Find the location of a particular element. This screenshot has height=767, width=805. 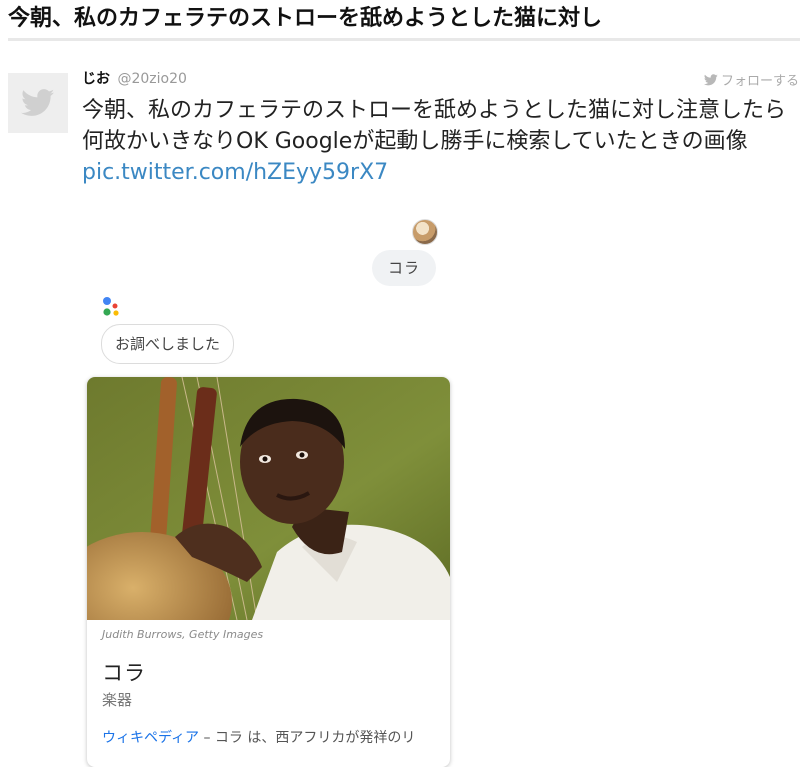

card-description: ウィキペディア – コラ は、西アフリカが発祥のリ is located at coordinates (272, 737).